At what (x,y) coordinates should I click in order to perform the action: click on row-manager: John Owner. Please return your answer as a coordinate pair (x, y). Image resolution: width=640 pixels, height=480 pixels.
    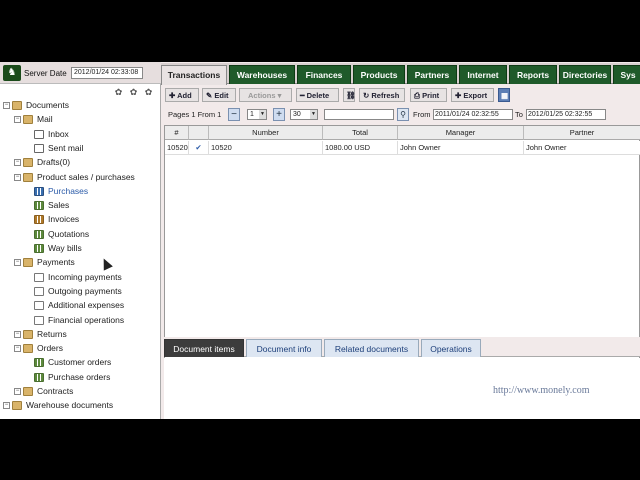
    Looking at the image, I should click on (461, 148).